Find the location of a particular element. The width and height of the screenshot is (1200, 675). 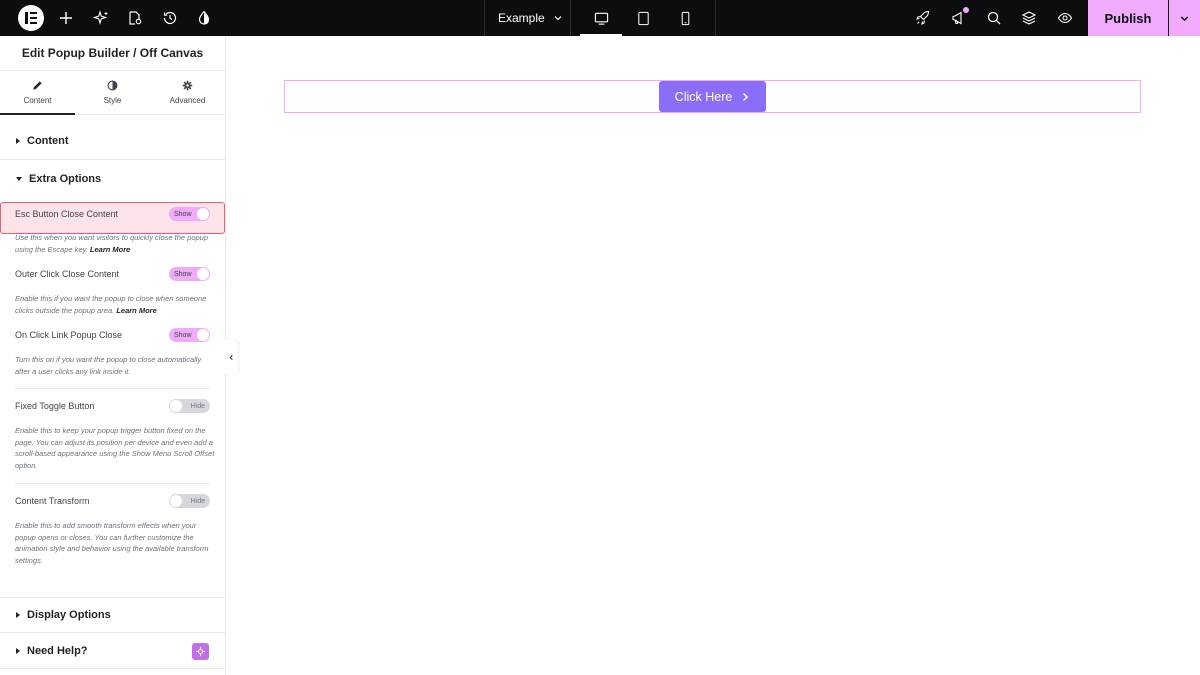

control-label: Content Transform is located at coordinates (52, 501).